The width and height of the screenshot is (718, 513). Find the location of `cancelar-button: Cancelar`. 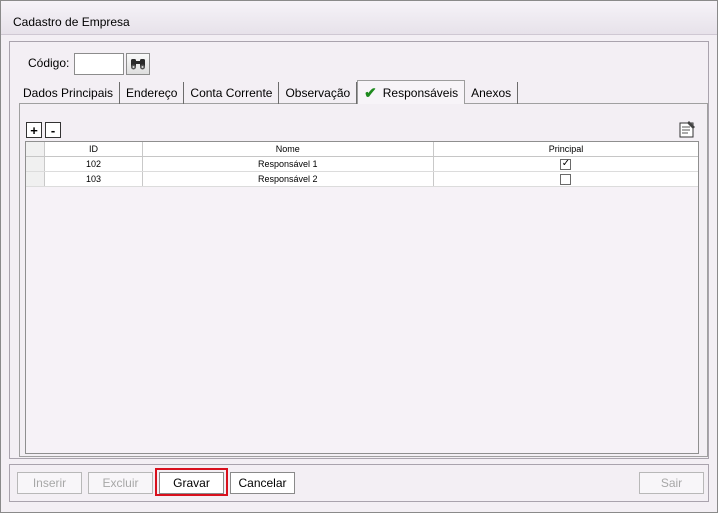

cancelar-button: Cancelar is located at coordinates (262, 483).